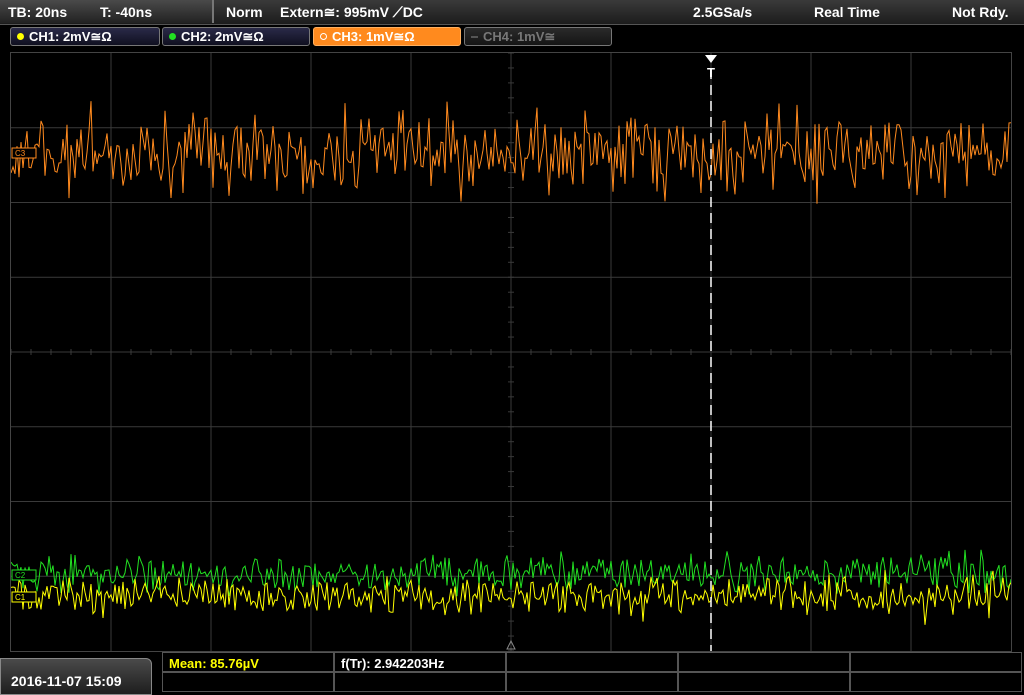 The height and width of the screenshot is (695, 1024). Describe the element at coordinates (20, 597) in the screenshot. I see `channel-1-marker-label: C1` at that location.